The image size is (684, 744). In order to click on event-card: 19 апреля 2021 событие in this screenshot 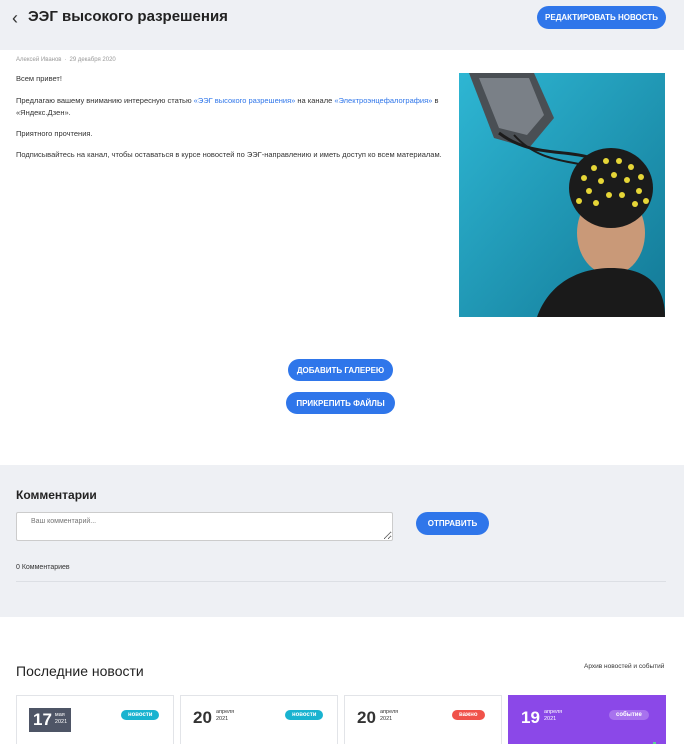, I will do `click(587, 719)`.